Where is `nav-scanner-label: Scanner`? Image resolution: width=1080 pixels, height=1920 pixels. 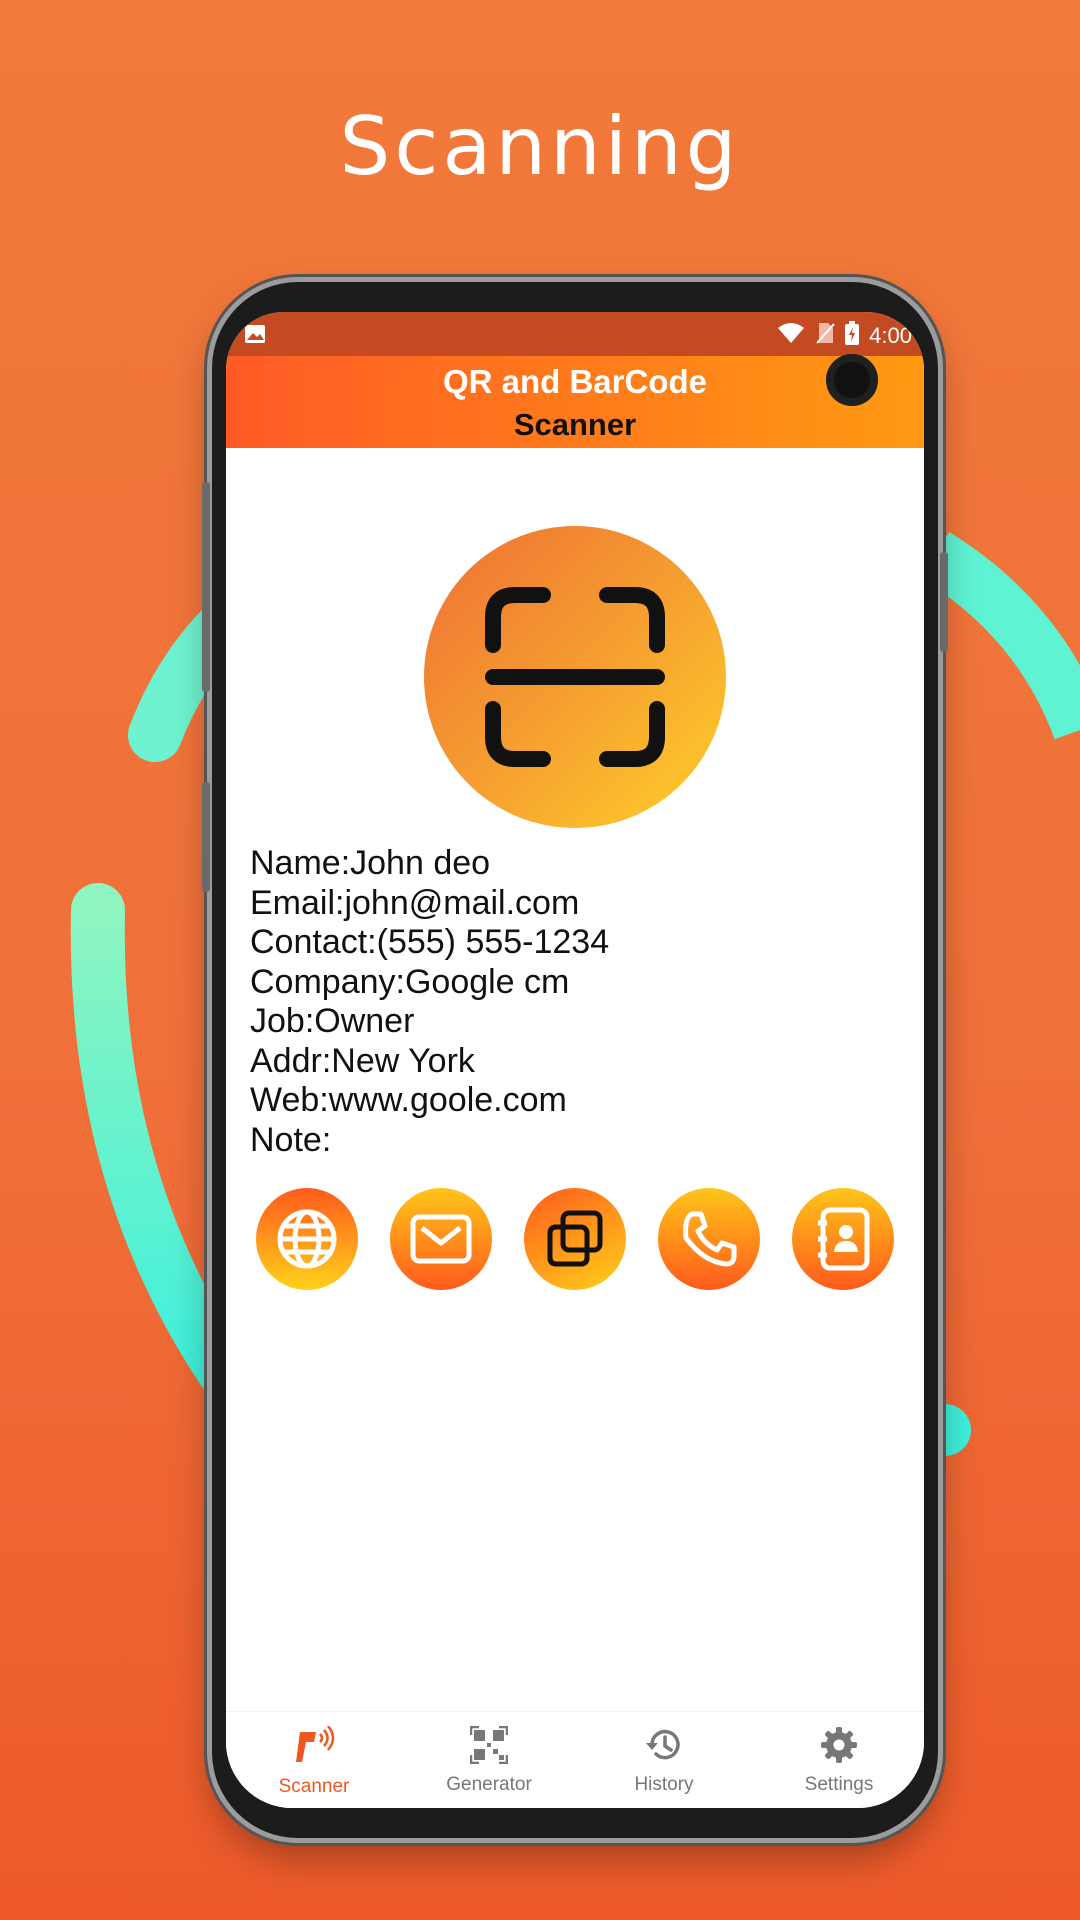 nav-scanner-label: Scanner is located at coordinates (314, 1786).